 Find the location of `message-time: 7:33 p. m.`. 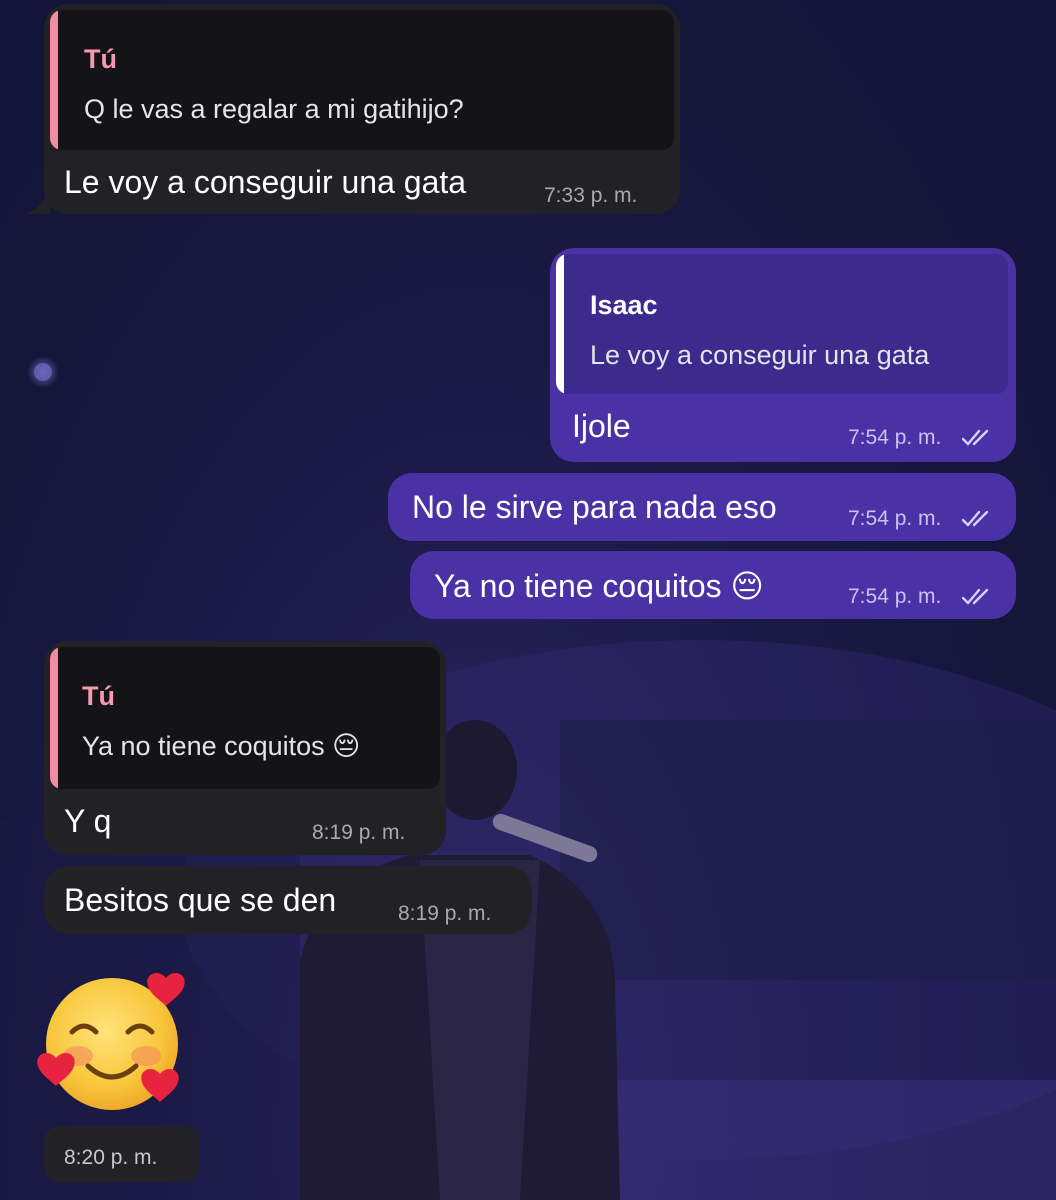

message-time: 7:33 p. m. is located at coordinates (591, 195).